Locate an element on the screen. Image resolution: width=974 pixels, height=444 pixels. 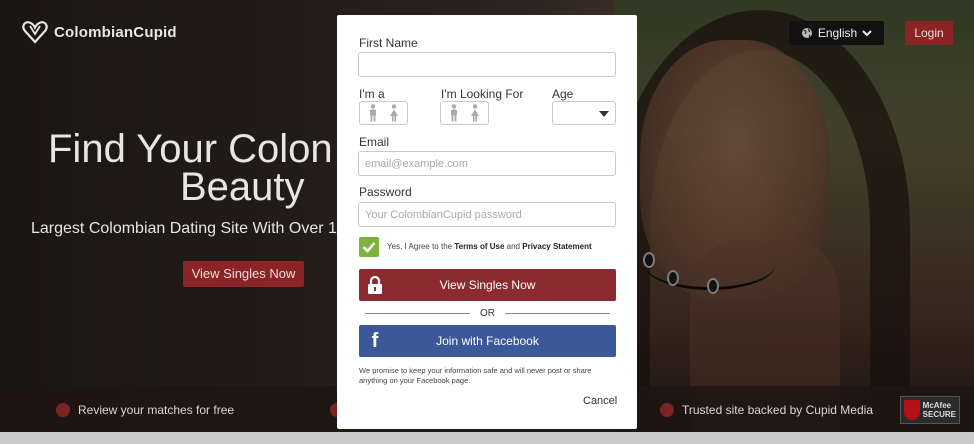
password-label: Password is located at coordinates (385, 192).